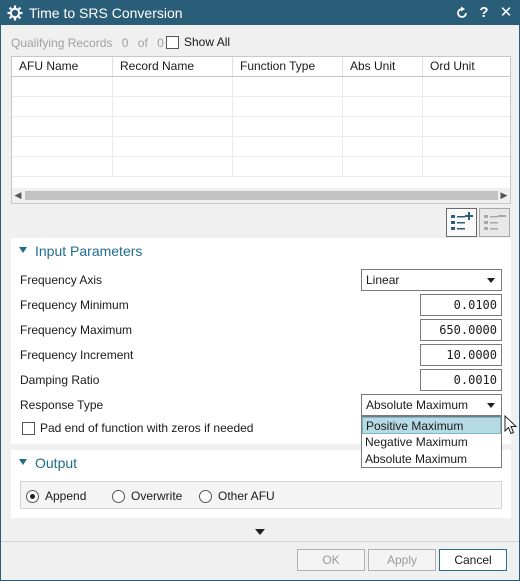 Image resolution: width=520 pixels, height=581 pixels. Describe the element at coordinates (383, 280) in the screenshot. I see `frequency-axis-value: Linear` at that location.